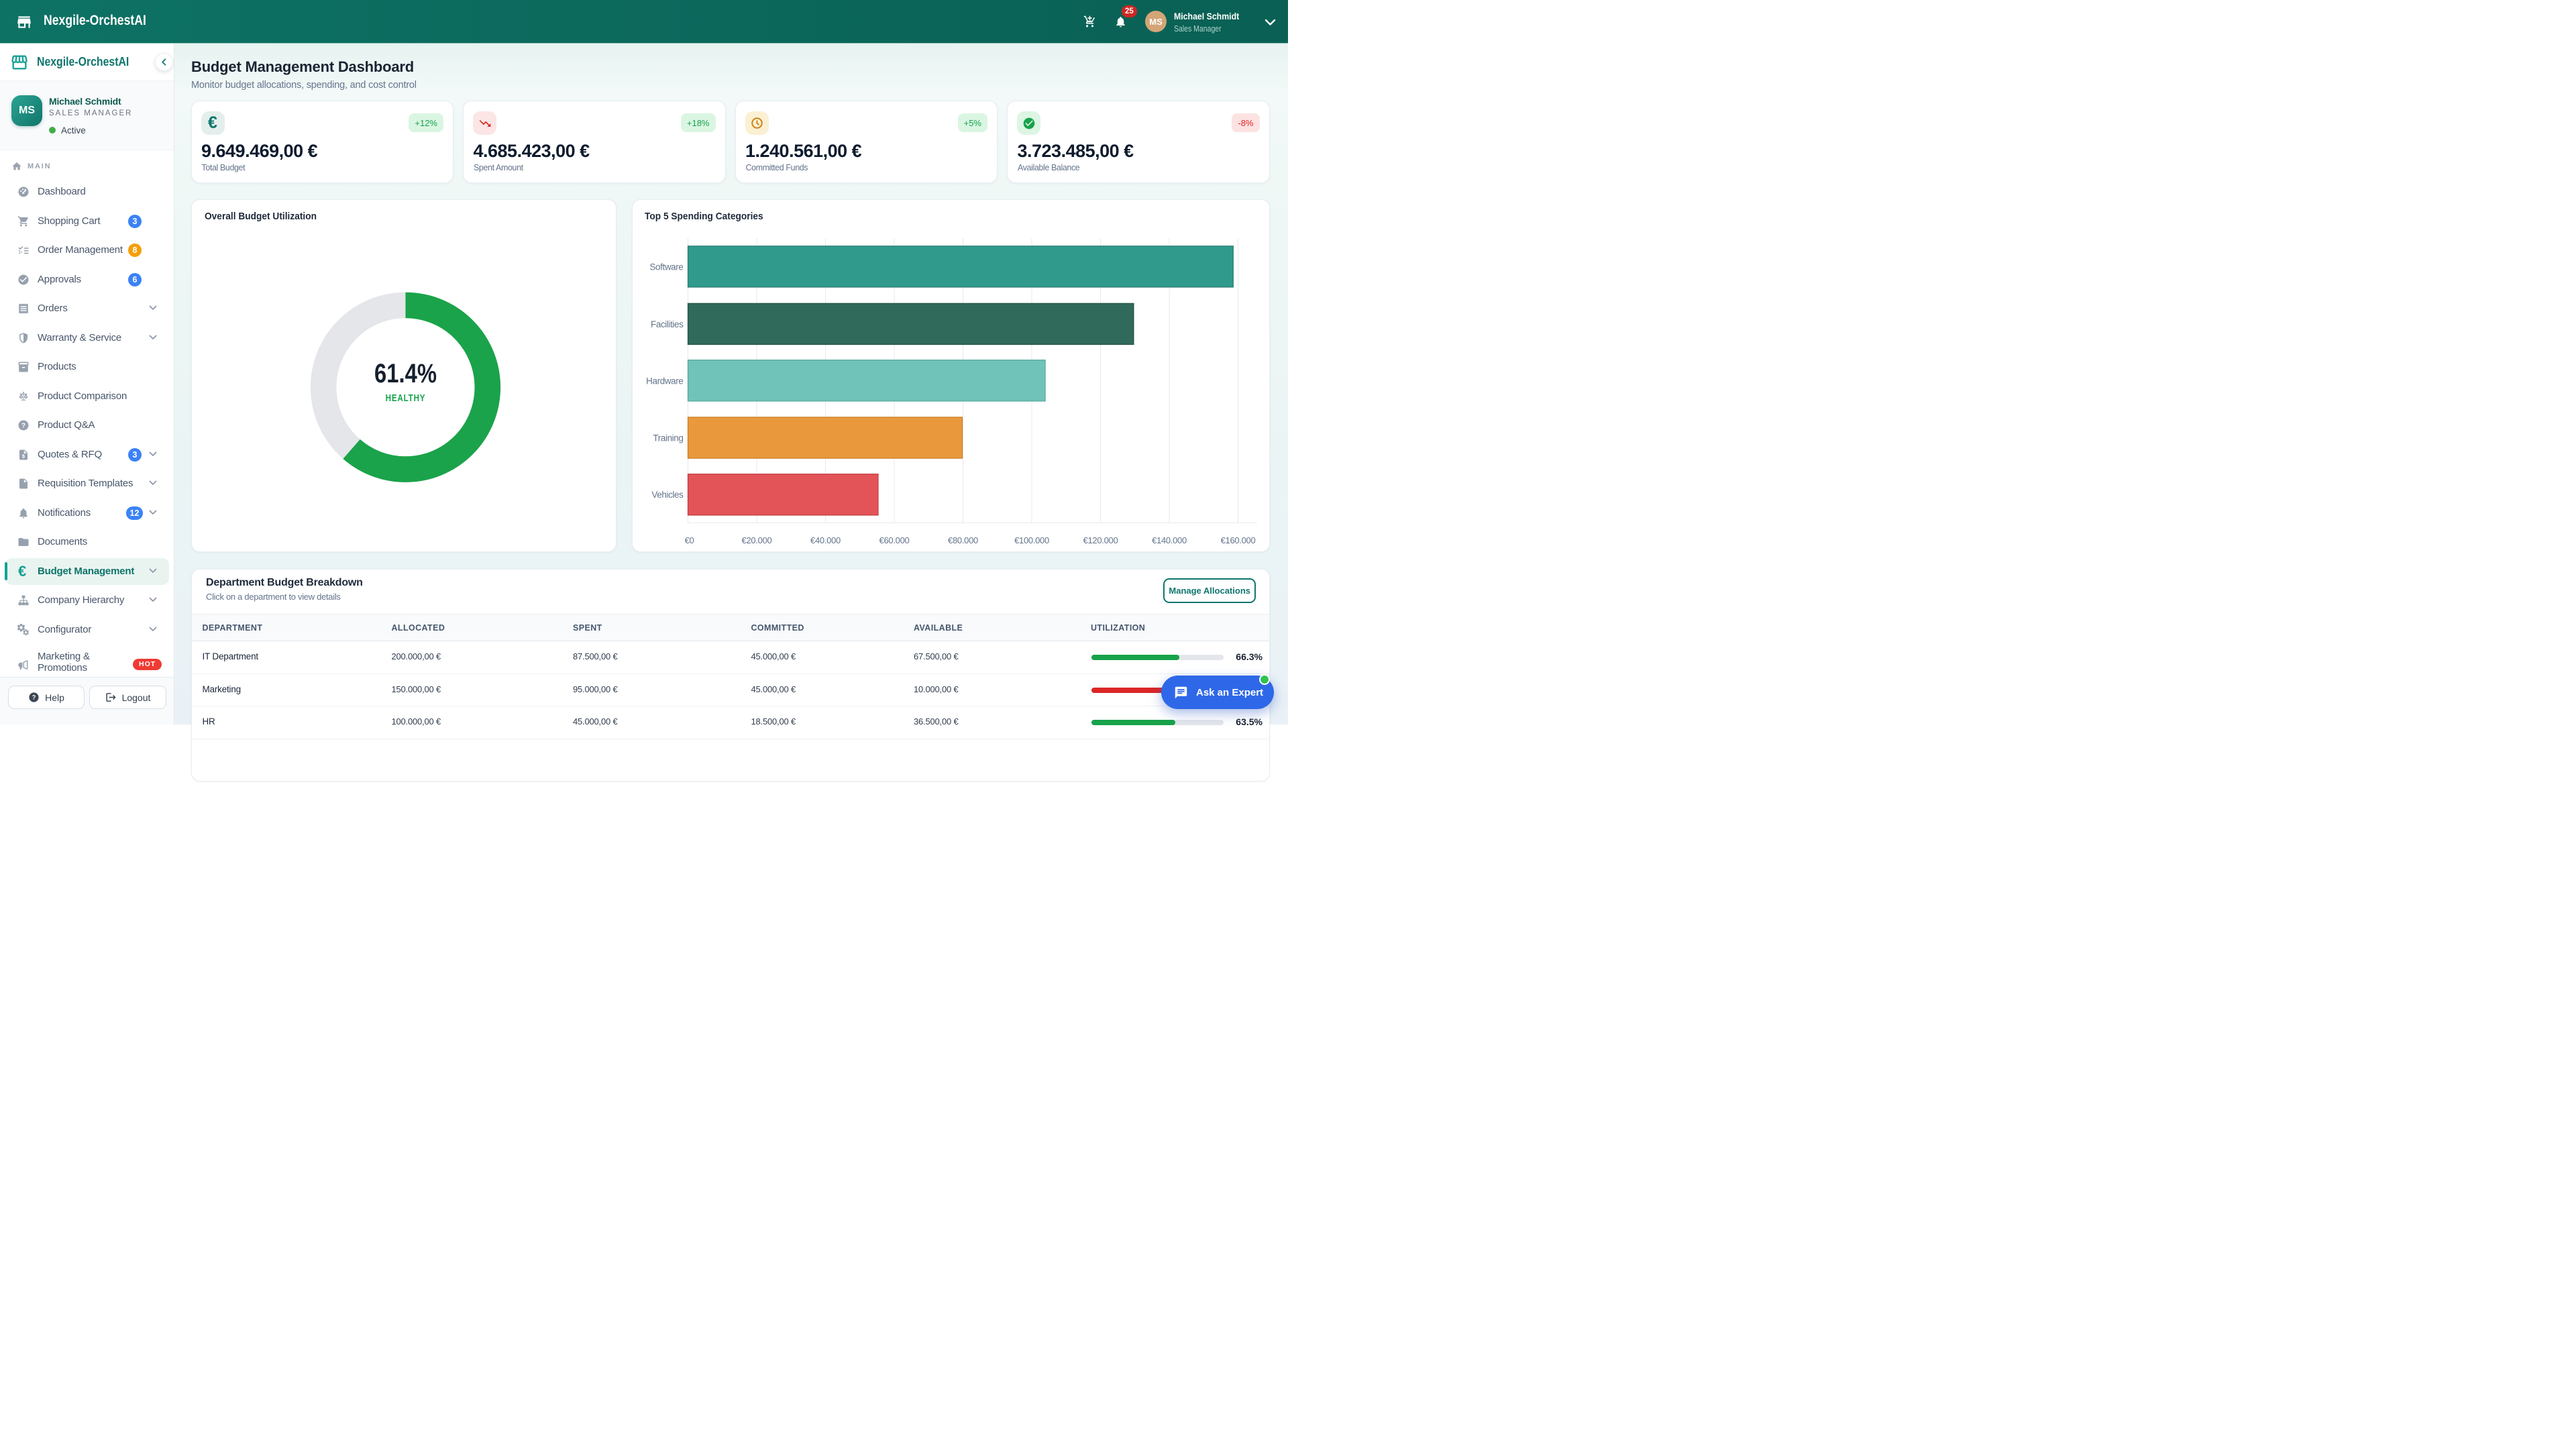 The image size is (2576, 1449). Describe the element at coordinates (667, 495) in the screenshot. I see `svg-text: Vehicles` at that location.